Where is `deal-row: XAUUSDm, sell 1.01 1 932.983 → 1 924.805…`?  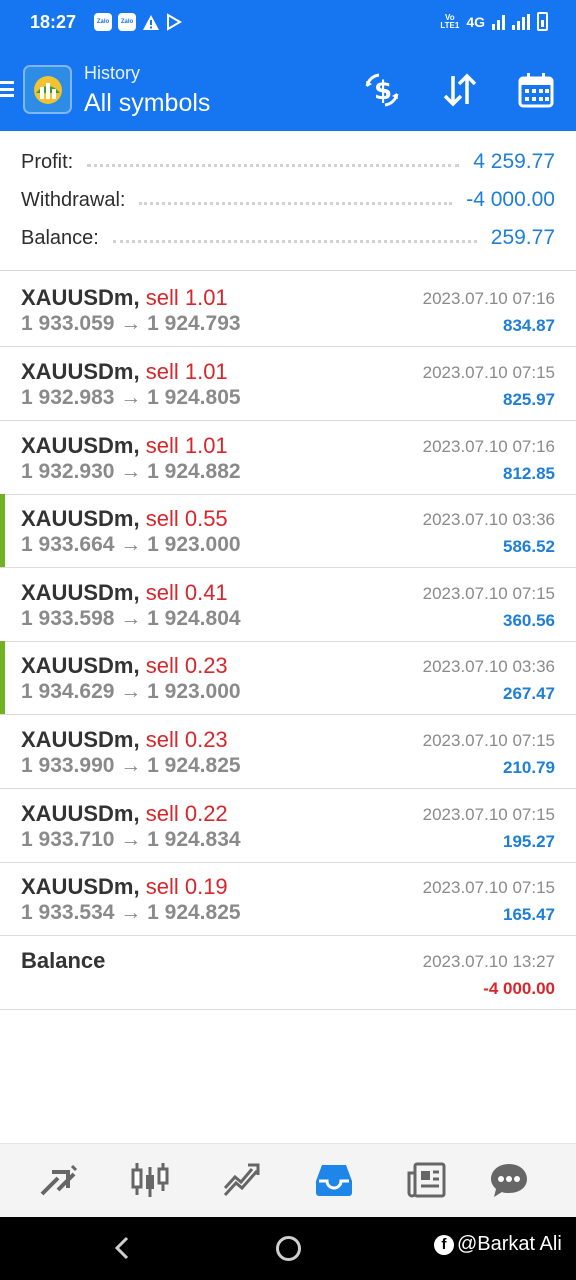 deal-row: XAUUSDm, sell 1.01 1 932.983 → 1 924.805… is located at coordinates (288, 384).